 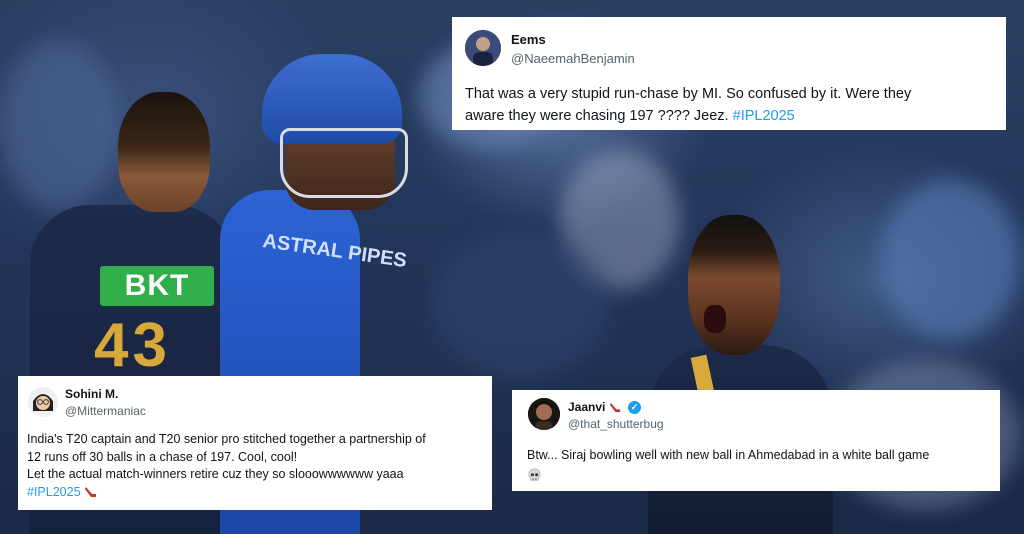 I want to click on celebration-mouth, so click(x=715, y=319).